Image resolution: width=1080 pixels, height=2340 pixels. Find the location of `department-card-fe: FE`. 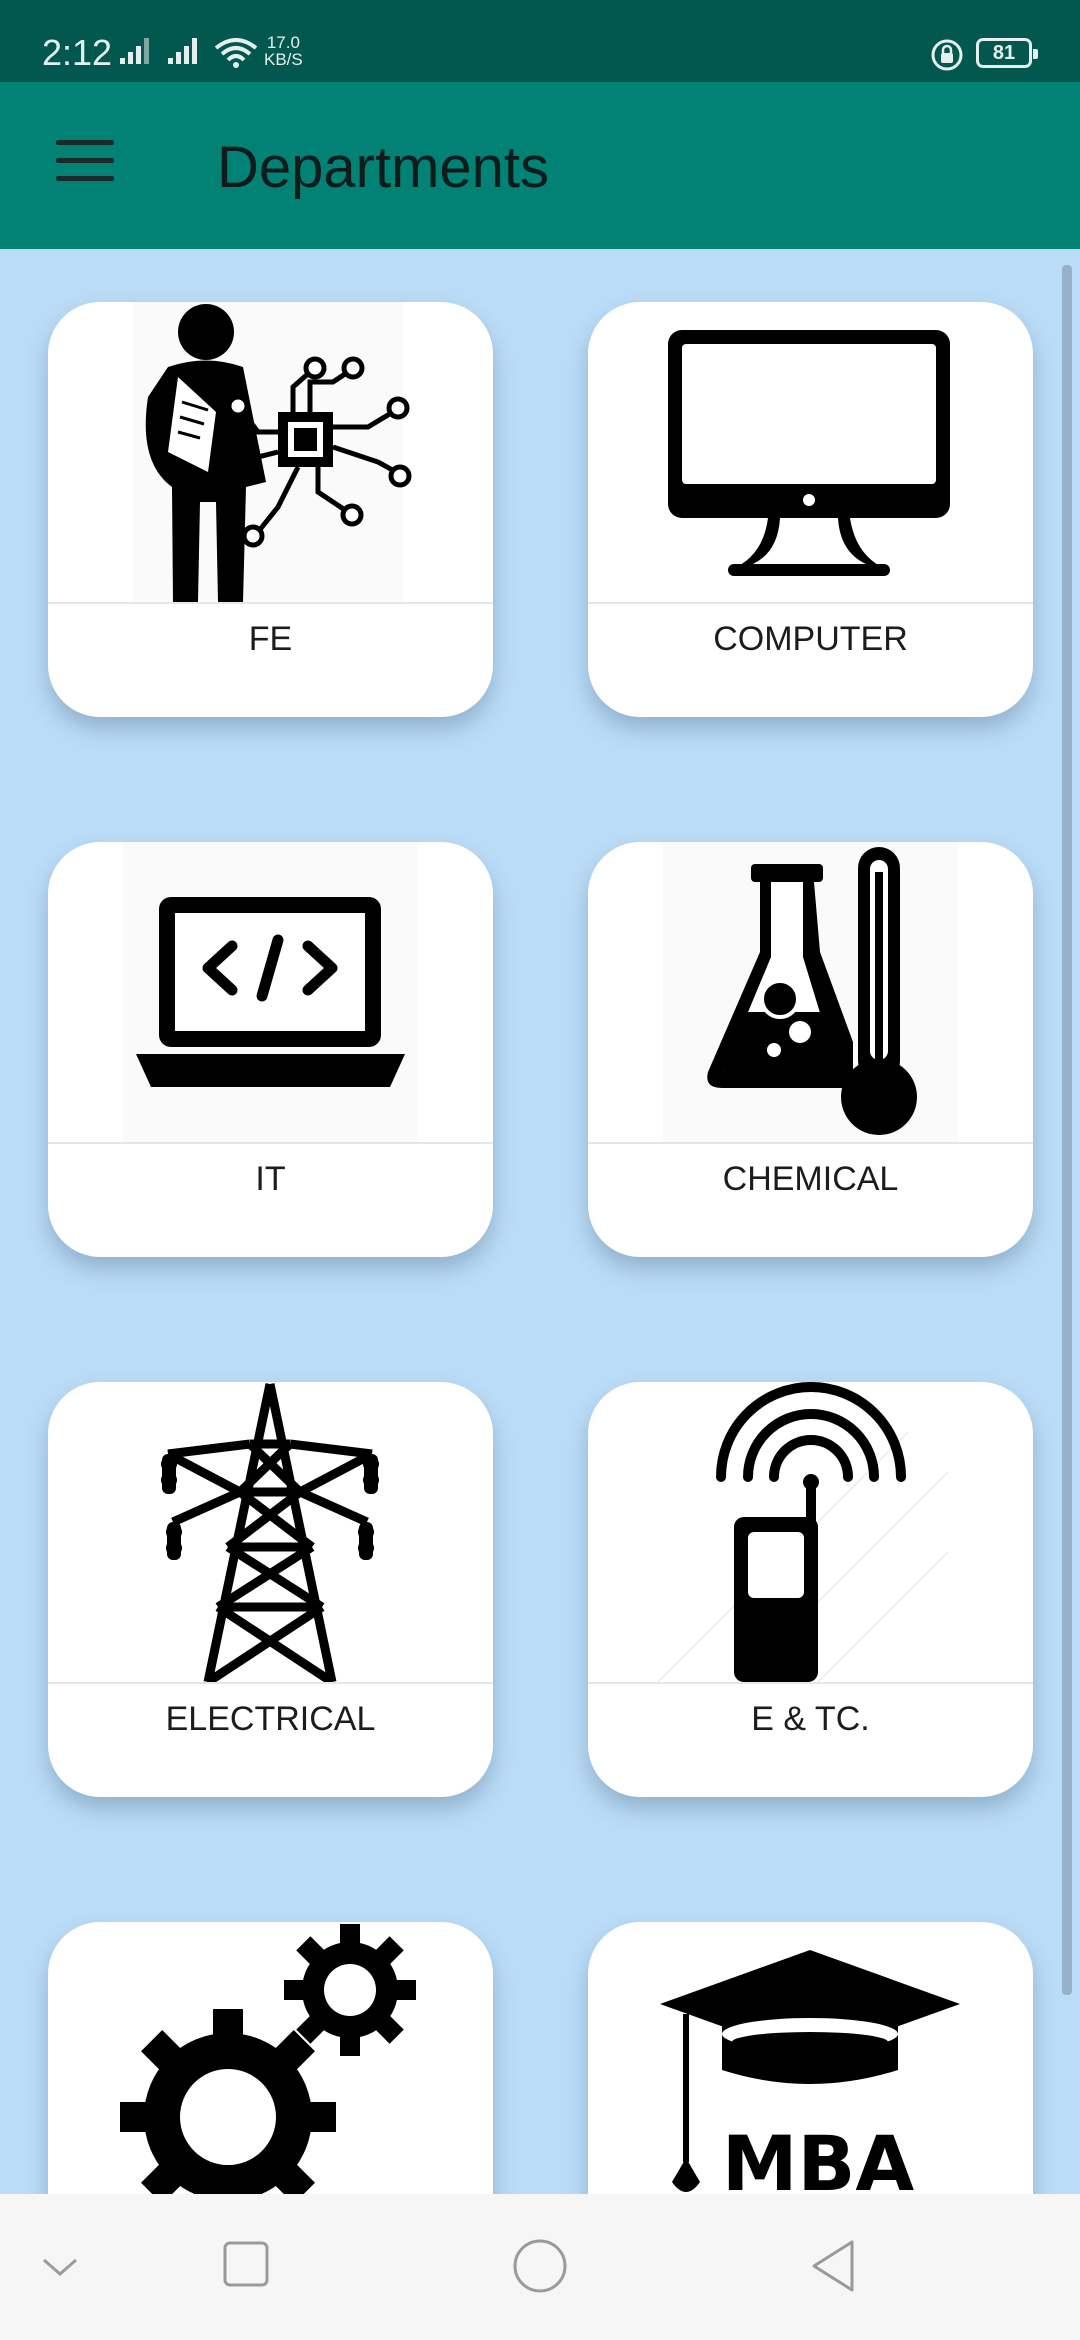

department-card-fe: FE is located at coordinates (270, 509).